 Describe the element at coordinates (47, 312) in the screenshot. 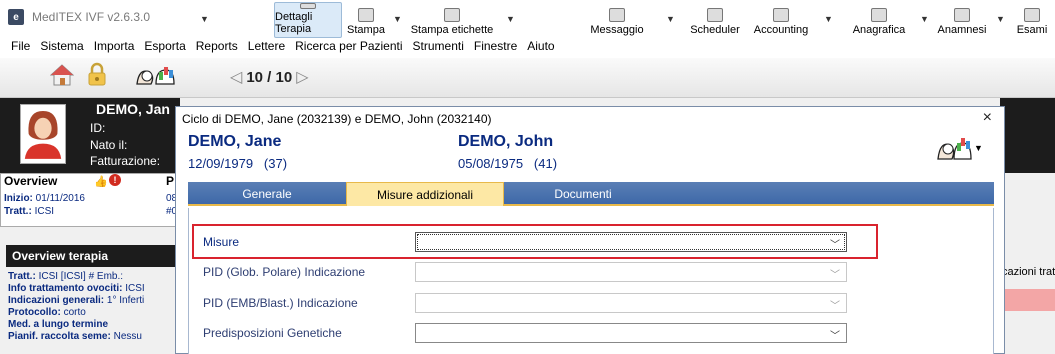

I see `ovt-line: Protocollo: corto` at that location.